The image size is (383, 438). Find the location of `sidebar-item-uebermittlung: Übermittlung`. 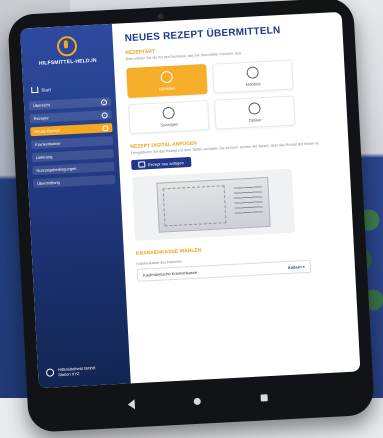

sidebar-item-uebermittlung: Übermittlung is located at coordinates (74, 181).